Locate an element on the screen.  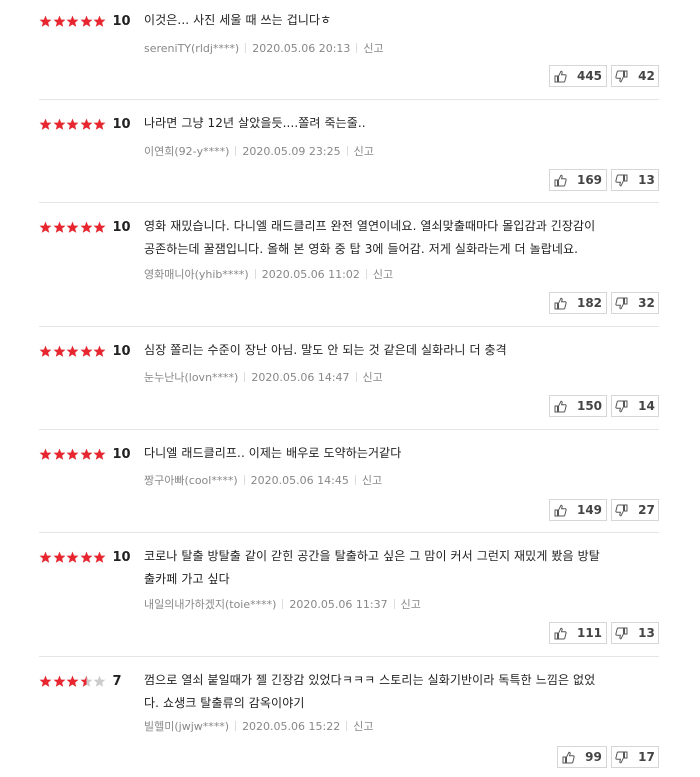
like-count: 111 is located at coordinates (589, 633).